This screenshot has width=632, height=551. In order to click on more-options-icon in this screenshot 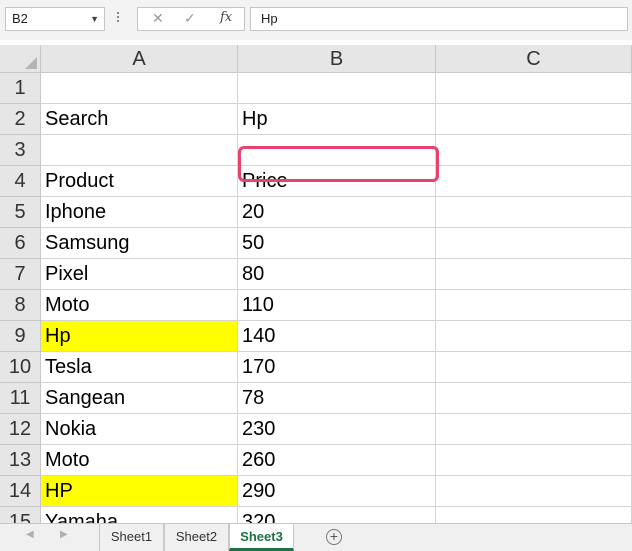, I will do `click(118, 18)`.